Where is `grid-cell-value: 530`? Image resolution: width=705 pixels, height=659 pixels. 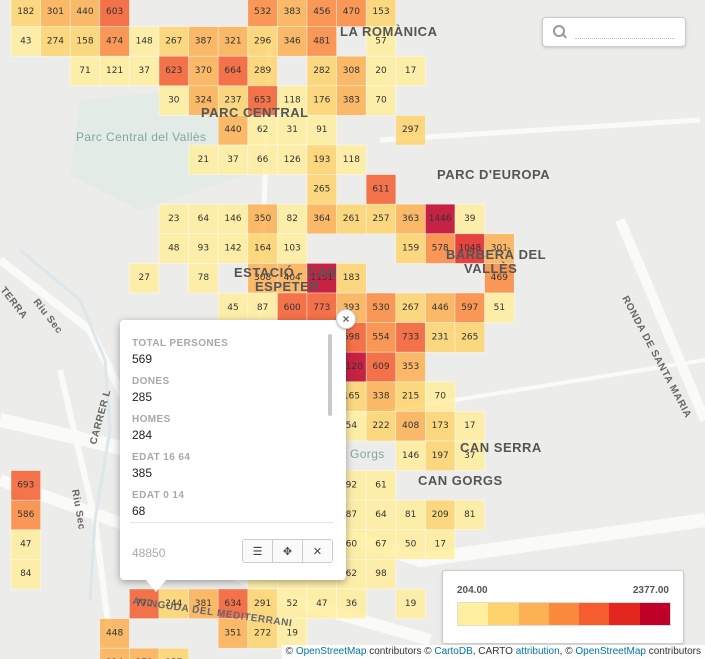 grid-cell-value: 530 is located at coordinates (380, 308).